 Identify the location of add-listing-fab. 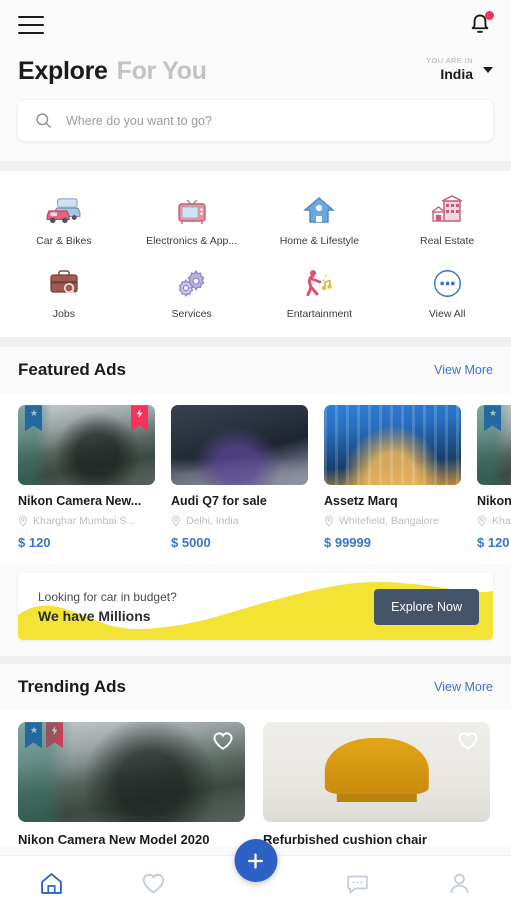
(255, 860).